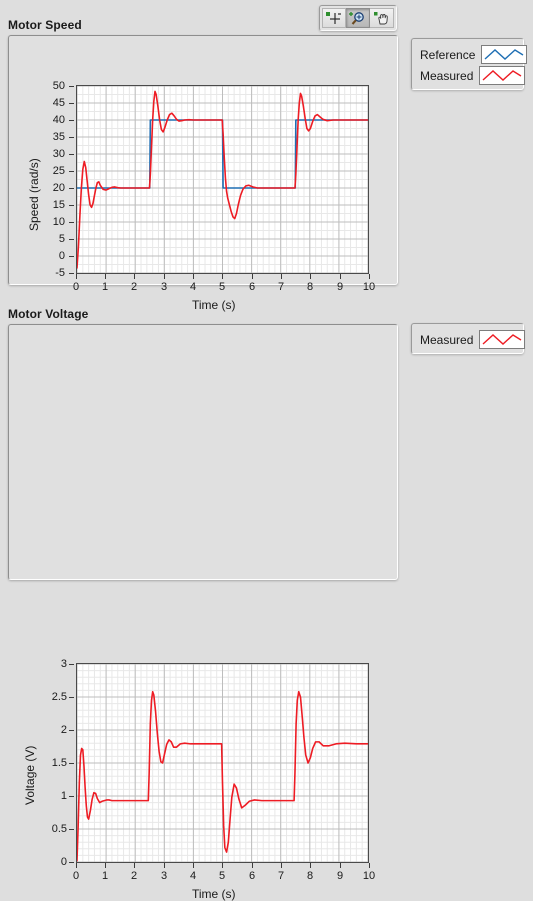 This screenshot has height=901, width=533. I want to click on cursor-tool-button, so click(334, 18).